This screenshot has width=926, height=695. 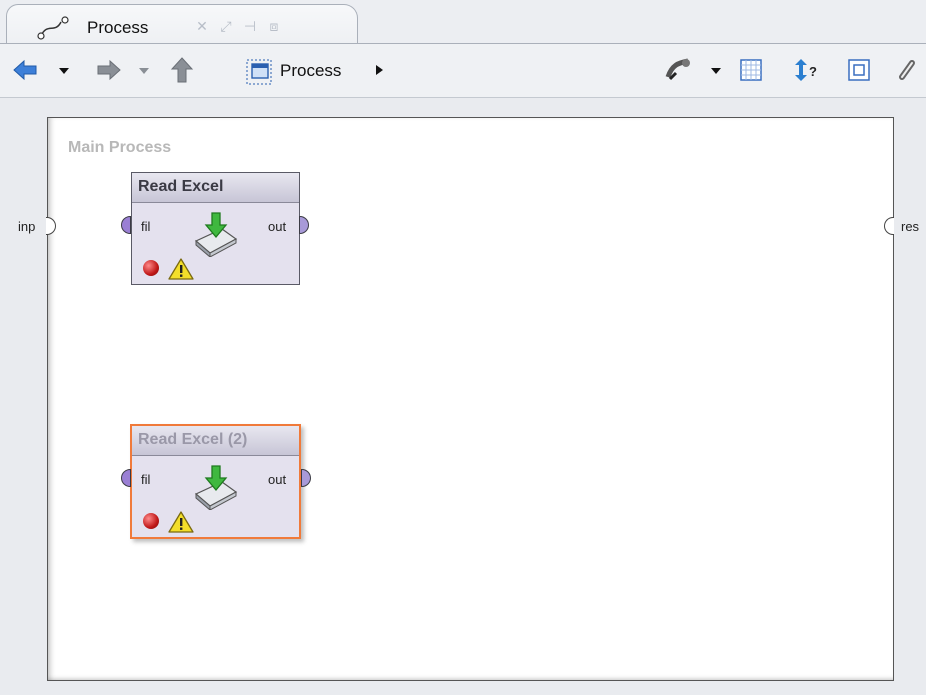 What do you see at coordinates (379, 70) in the screenshot?
I see `chevron-right-icon` at bounding box center [379, 70].